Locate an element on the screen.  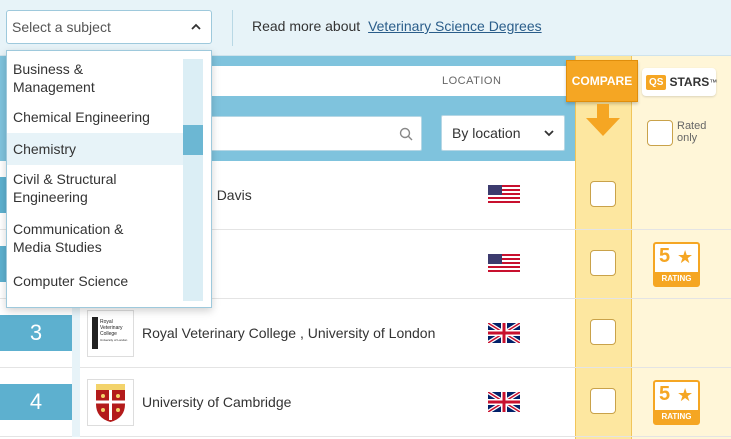
subject-select: Select a subject is located at coordinates (109, 27).